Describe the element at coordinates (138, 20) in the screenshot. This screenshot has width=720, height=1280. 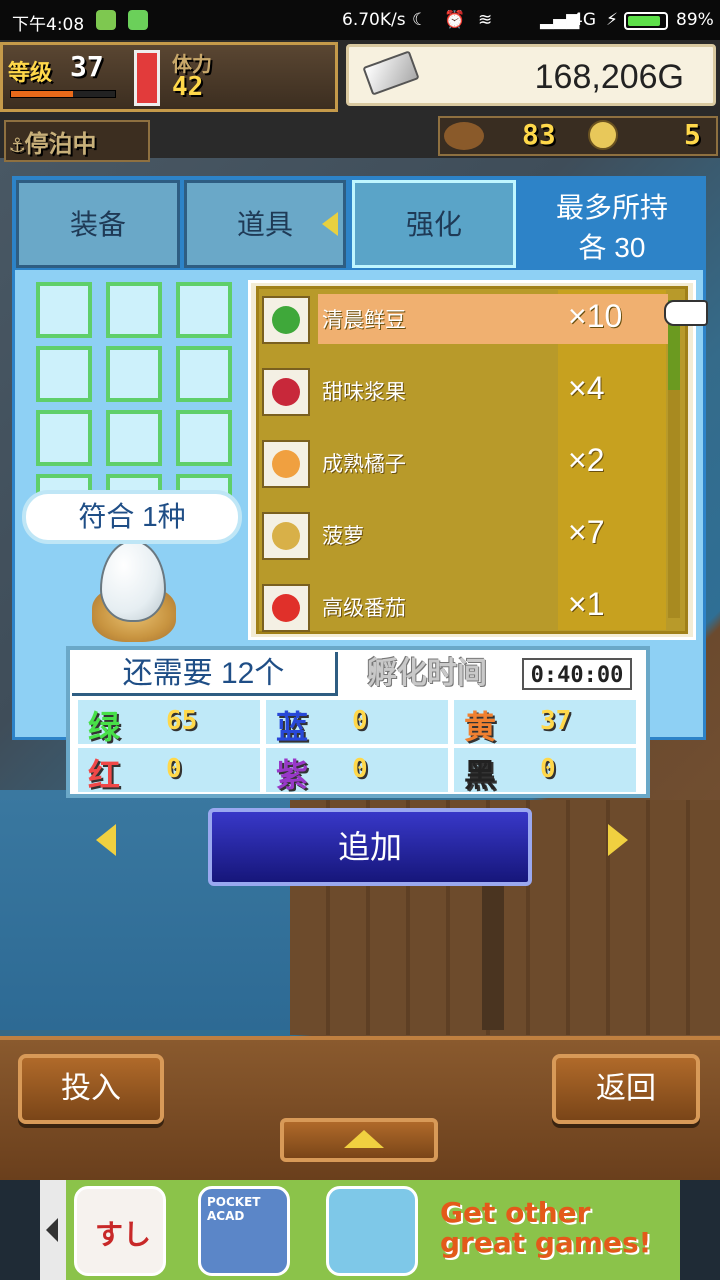
I see `app-notification-icon` at that location.